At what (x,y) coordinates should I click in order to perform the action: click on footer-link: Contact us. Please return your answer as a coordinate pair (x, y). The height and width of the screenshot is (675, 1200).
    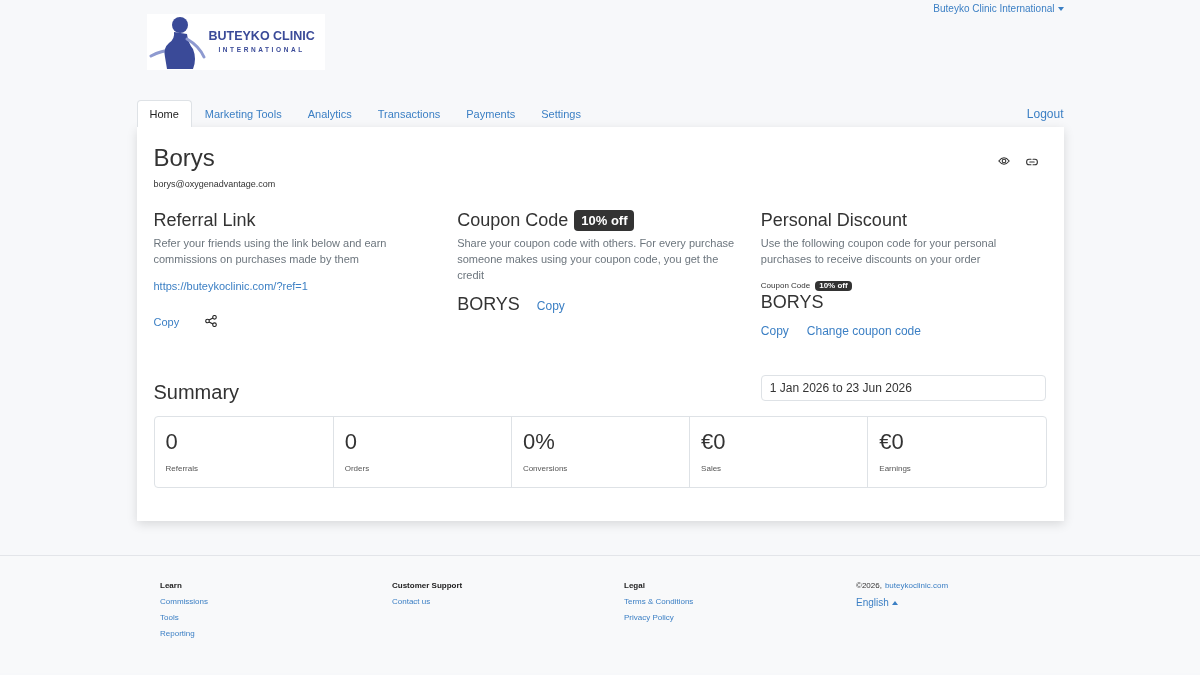
    Looking at the image, I should click on (411, 602).